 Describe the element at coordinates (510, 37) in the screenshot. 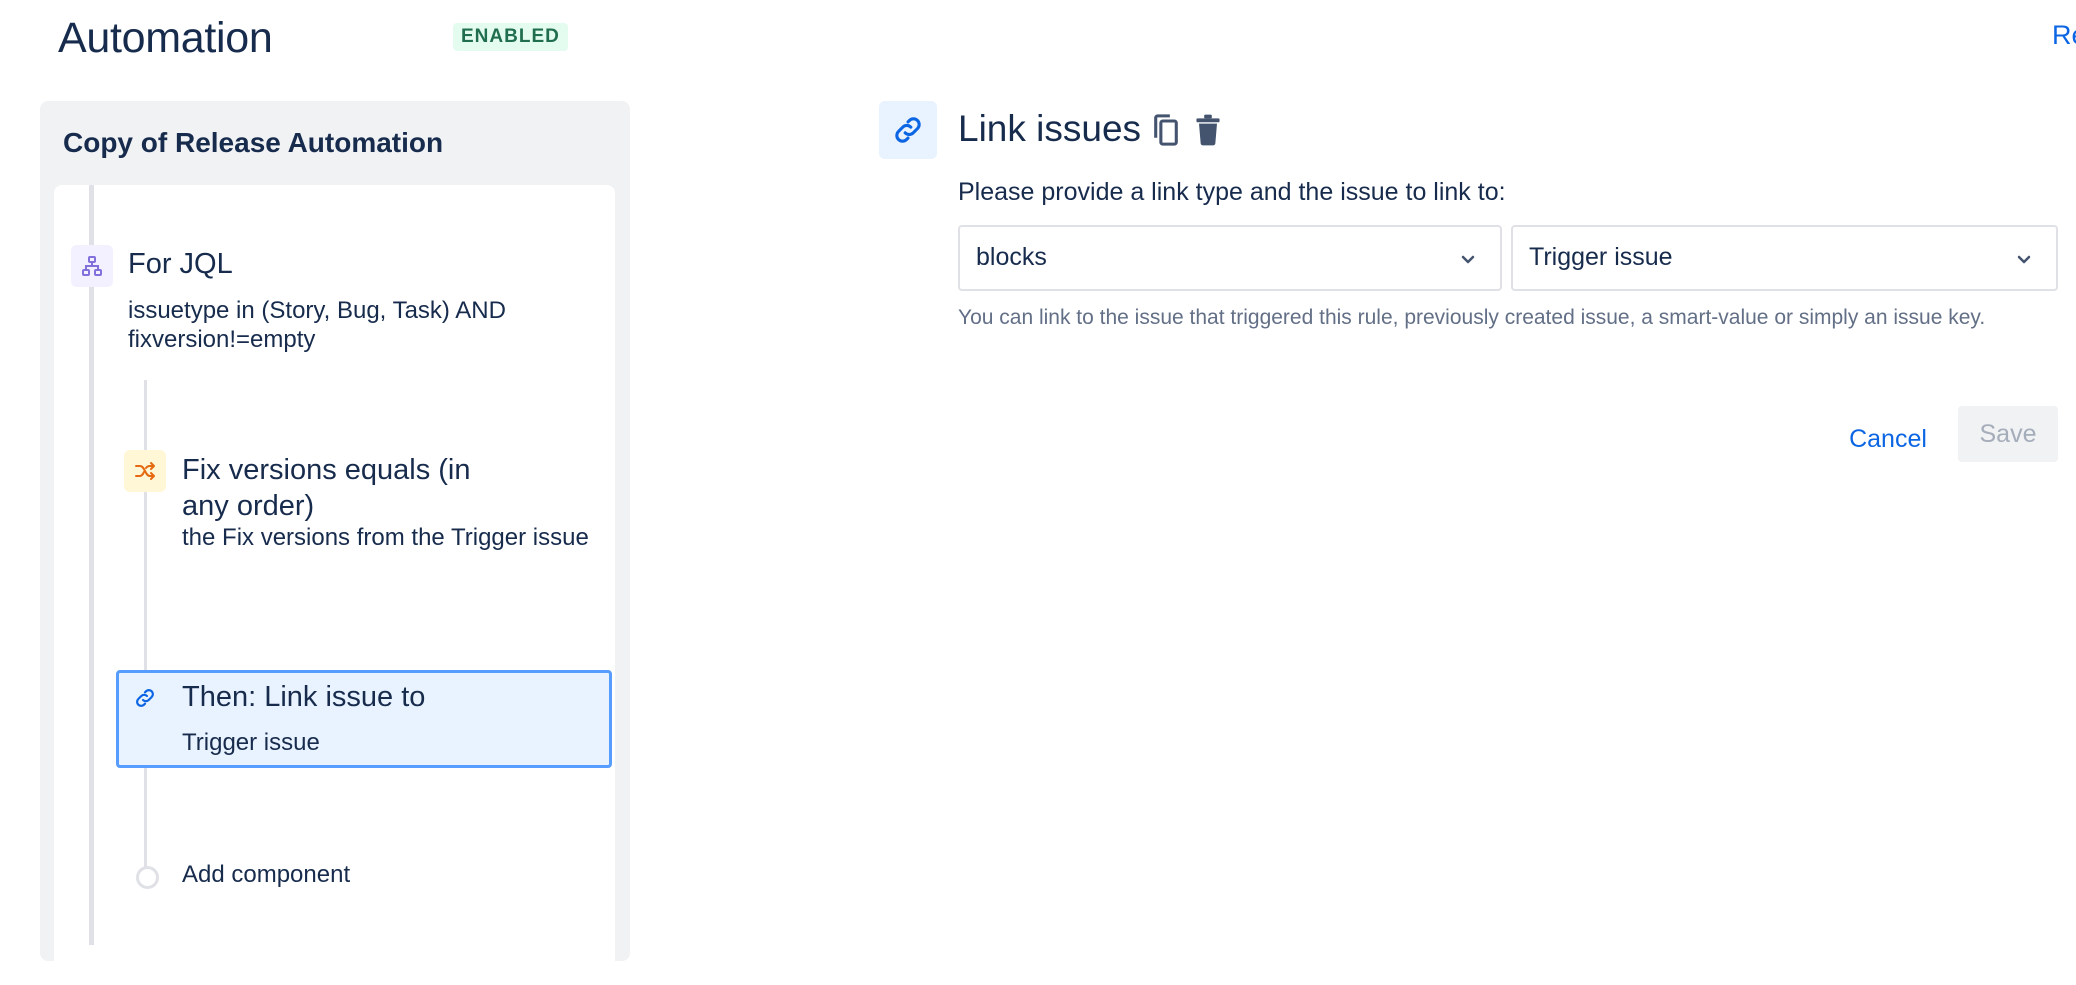

I see `status-badge: ENABLED` at that location.